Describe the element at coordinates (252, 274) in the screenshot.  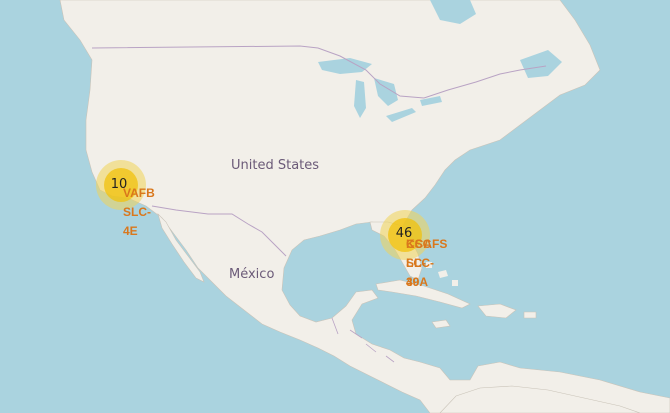
I see `country-label-mexico: México` at that location.